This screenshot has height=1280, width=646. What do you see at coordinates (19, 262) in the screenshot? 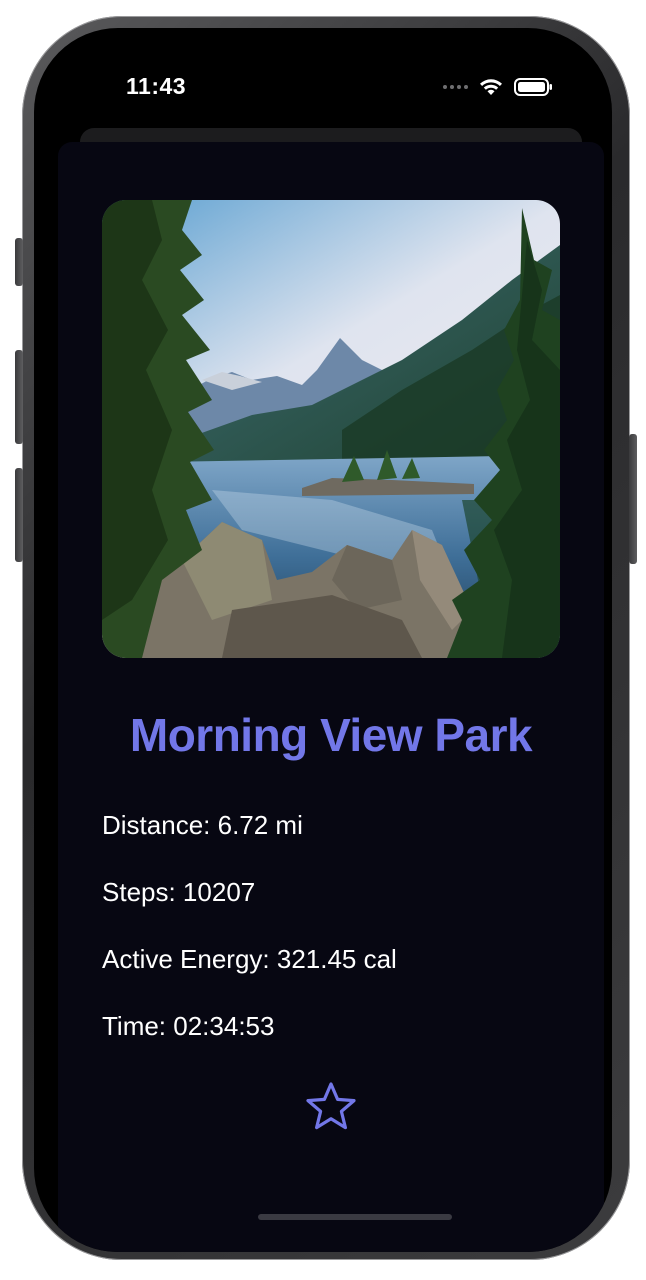
I see `action-button` at bounding box center [19, 262].